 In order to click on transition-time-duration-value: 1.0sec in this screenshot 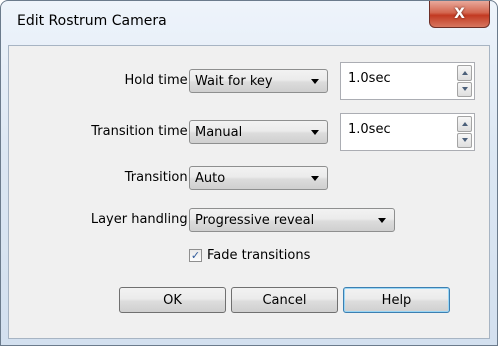, I will do `click(369, 129)`.